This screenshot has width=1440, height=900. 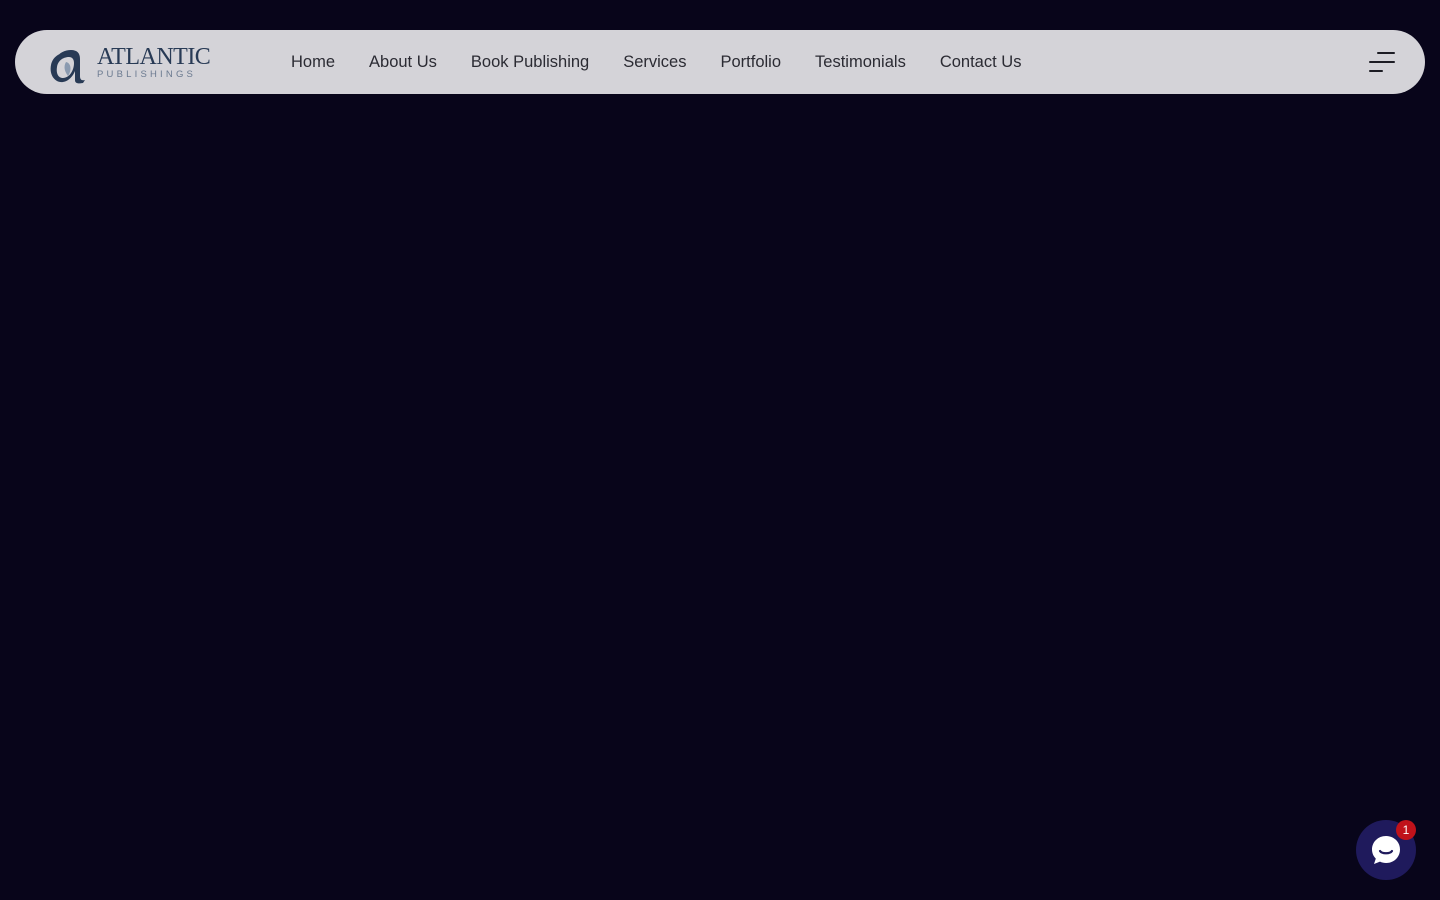 What do you see at coordinates (1406, 830) in the screenshot?
I see `chat-notification-badge: 1` at bounding box center [1406, 830].